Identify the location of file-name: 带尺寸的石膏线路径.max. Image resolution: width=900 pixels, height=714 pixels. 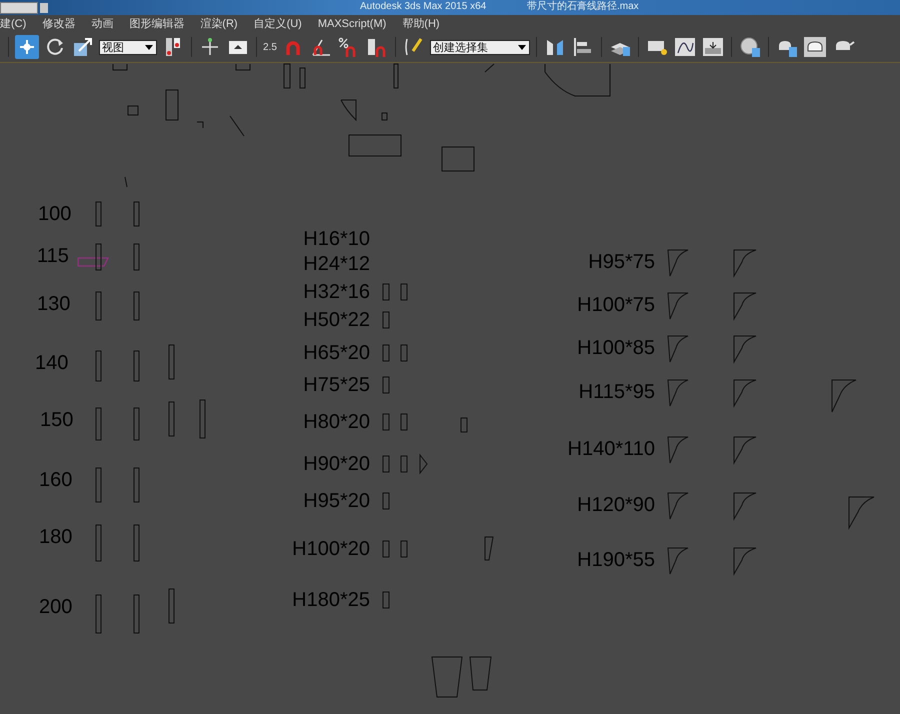
(583, 7).